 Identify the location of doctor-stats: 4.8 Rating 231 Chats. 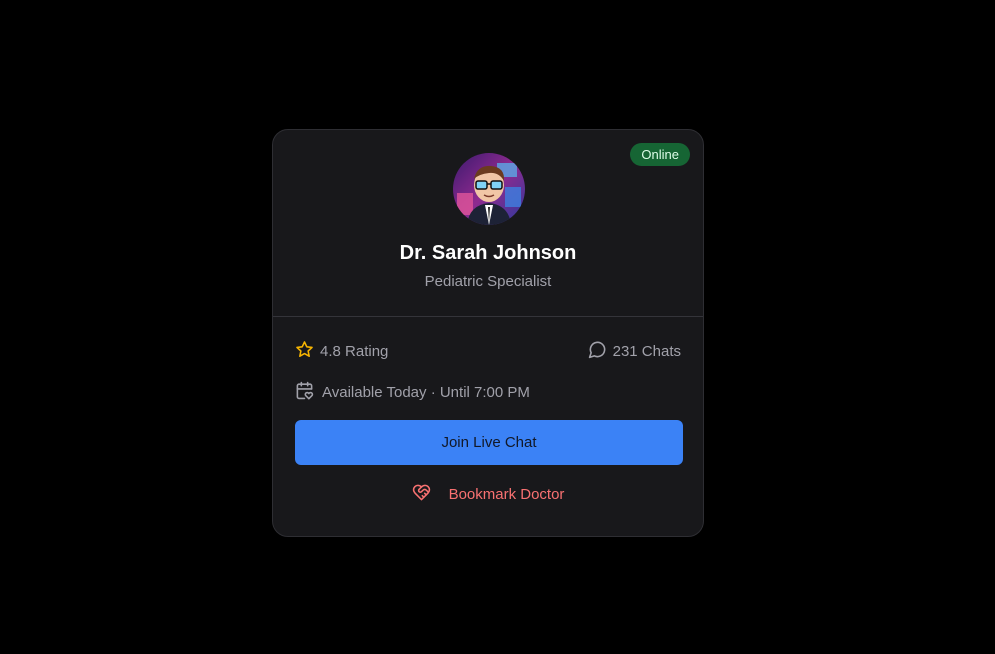
(488, 352).